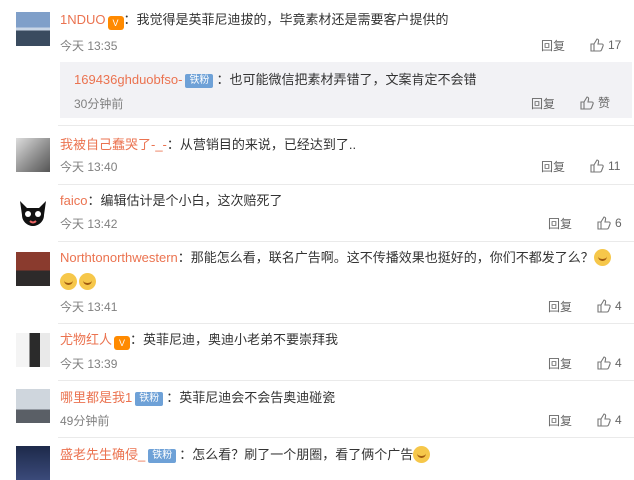 Image resolution: width=634 pixels, height=480 pixels. What do you see at coordinates (605, 166) in the screenshot?
I see `like-button: 11` at bounding box center [605, 166].